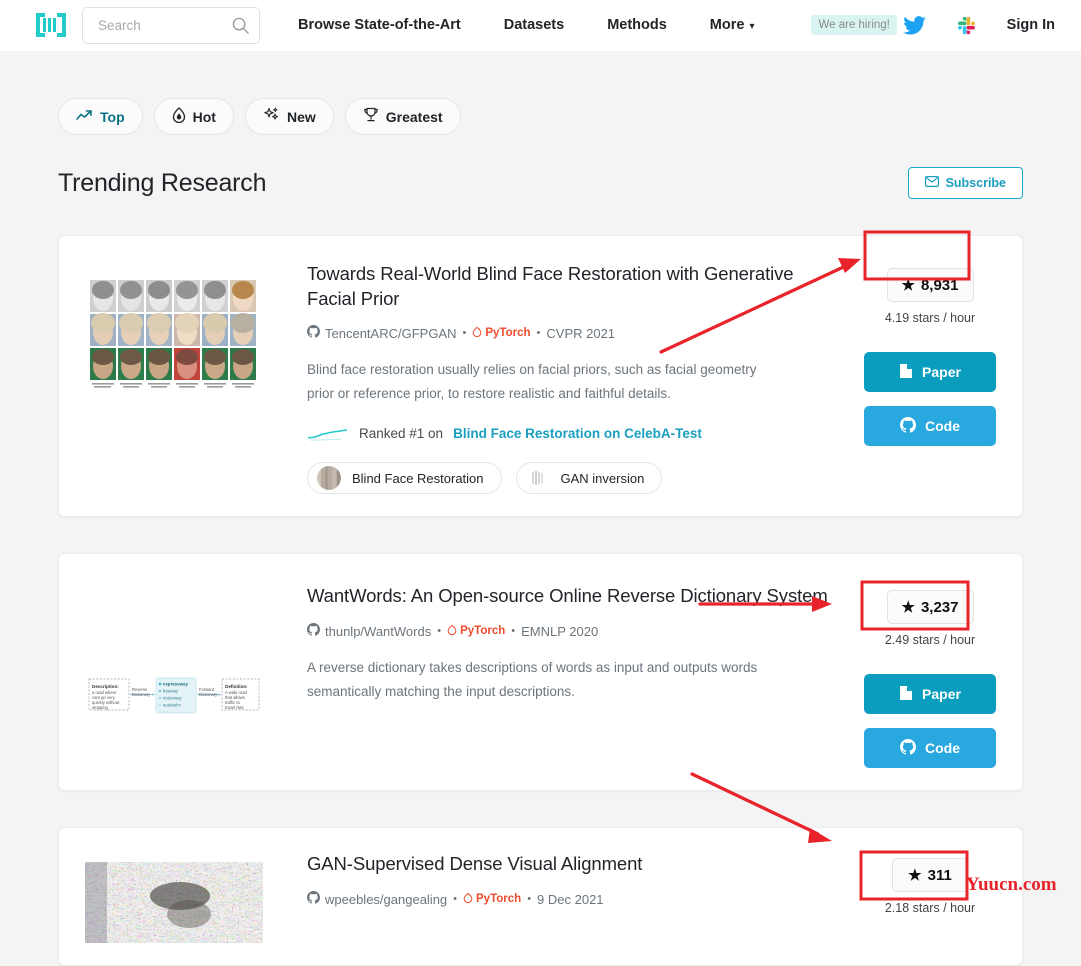 The width and height of the screenshot is (1081, 966). Describe the element at coordinates (289, 116) in the screenshot. I see `filter-tab-new: New` at that location.